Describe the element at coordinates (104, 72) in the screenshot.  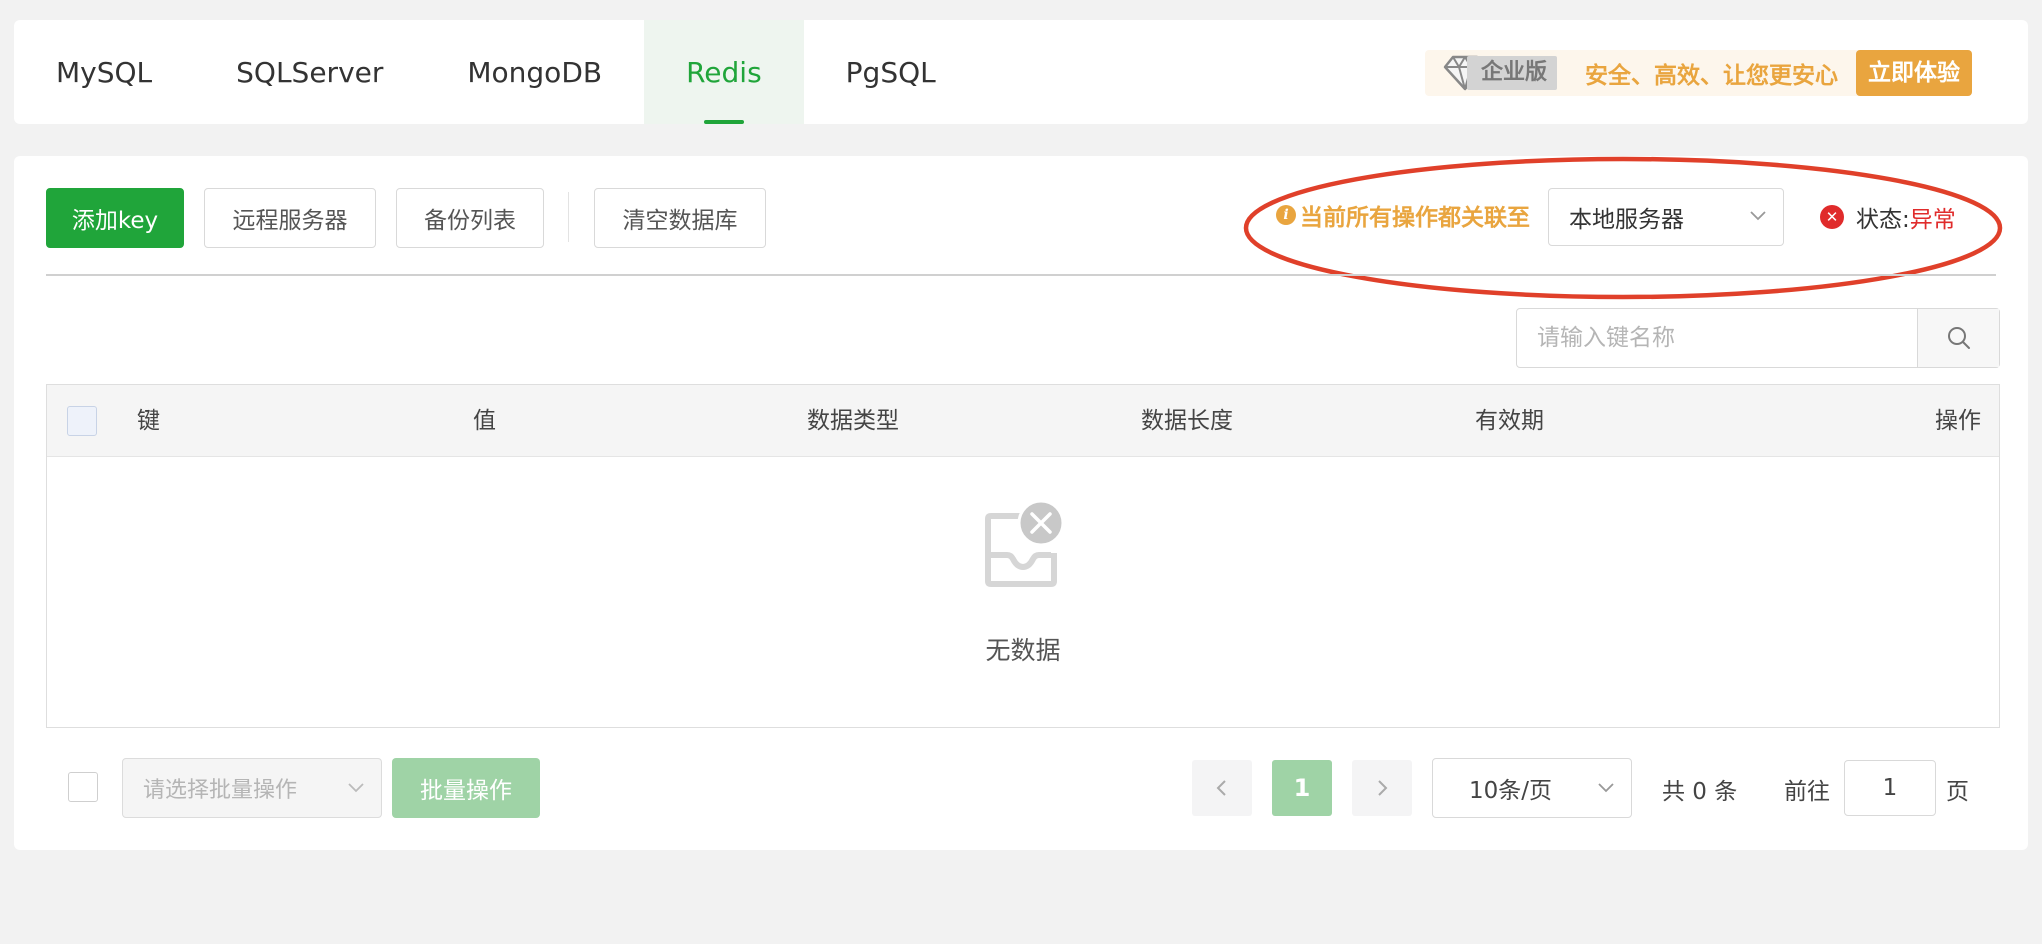
I see `tab-mysql: MySQL` at that location.